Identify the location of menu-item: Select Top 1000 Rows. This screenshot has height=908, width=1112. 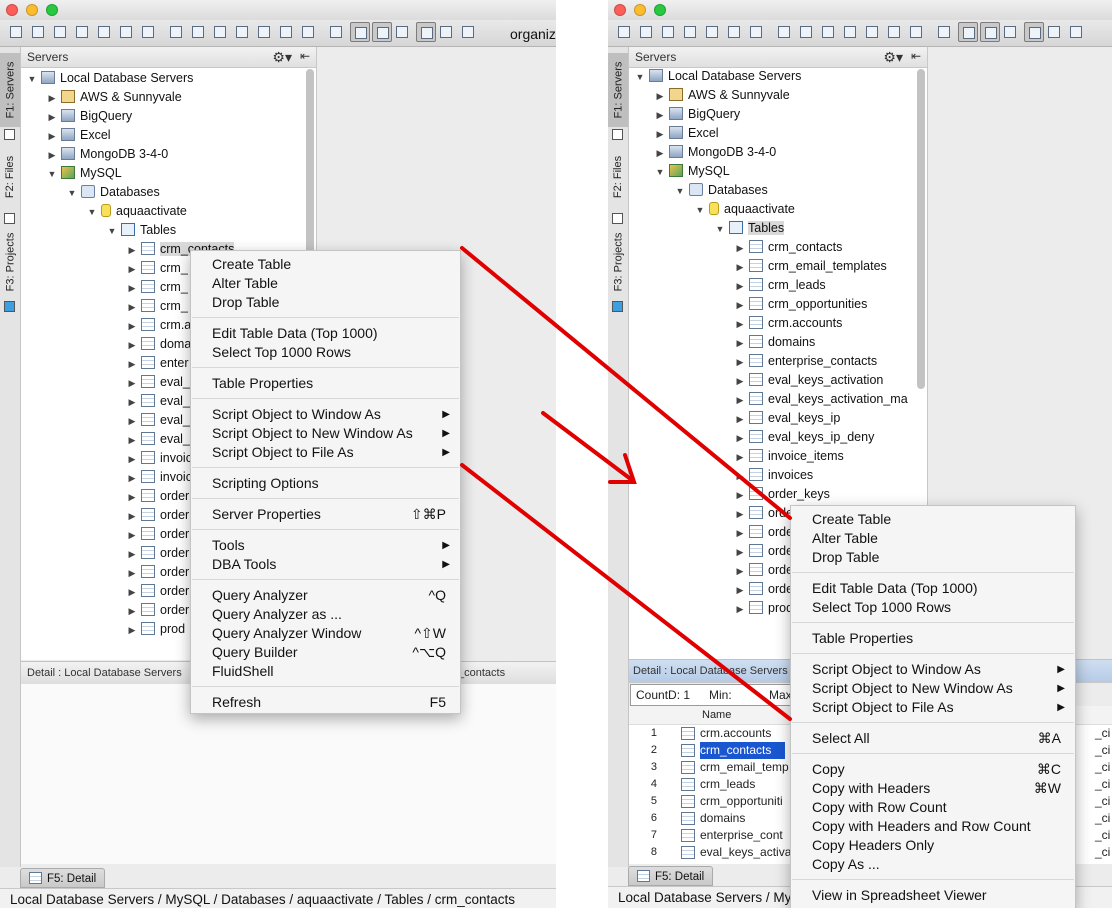
(325, 352).